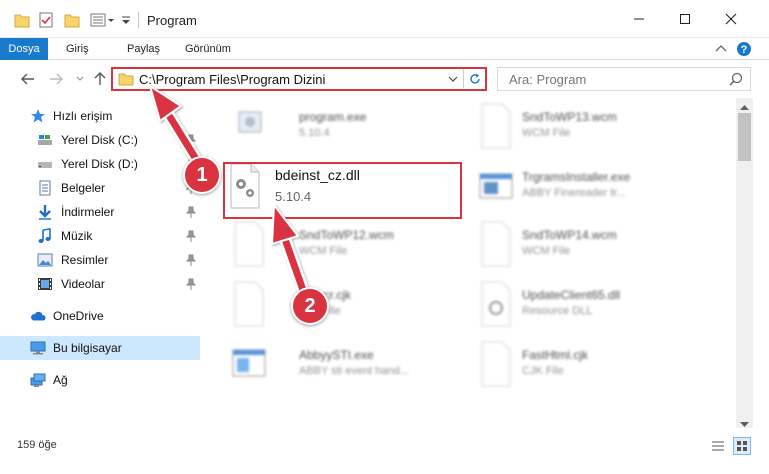 Image resolution: width=769 pixels, height=474 pixels. Describe the element at coordinates (344, 306) in the screenshot. I see `file-item: Kmpcr.cjk CJK File` at that location.